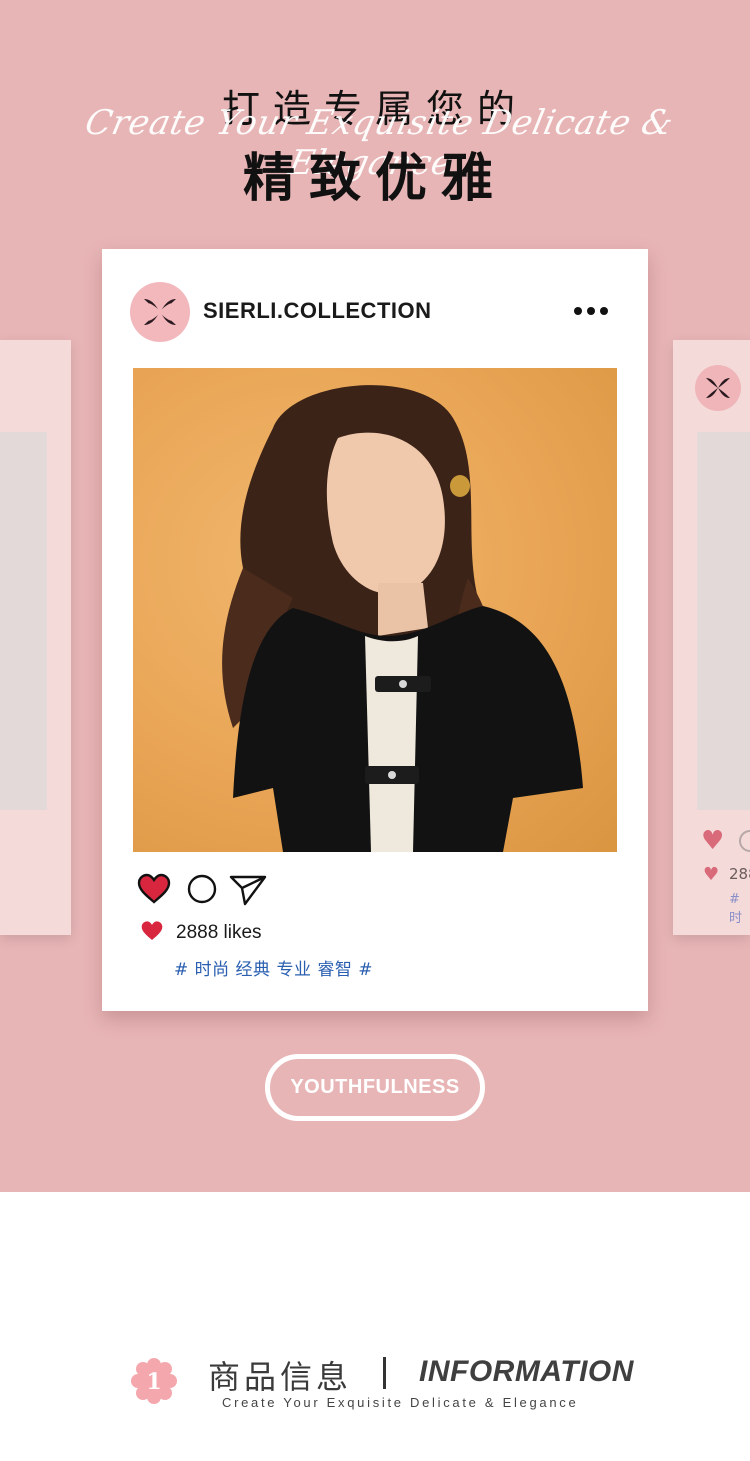 Image resolution: width=750 pixels, height=1461 pixels. What do you see at coordinates (374, 179) in the screenshot?
I see `headline-line2: 精致优雅` at bounding box center [374, 179].